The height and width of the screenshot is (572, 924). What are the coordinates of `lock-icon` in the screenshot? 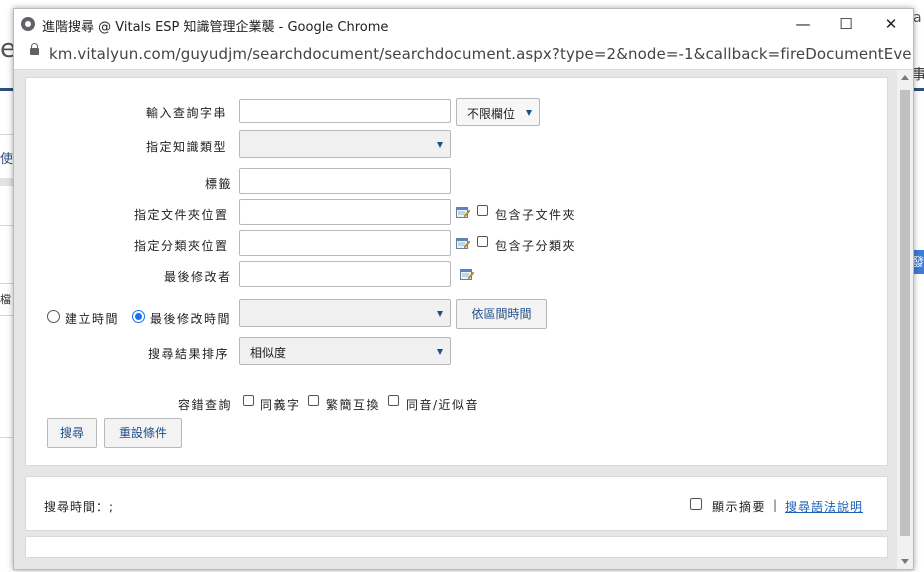 It's located at (34, 49).